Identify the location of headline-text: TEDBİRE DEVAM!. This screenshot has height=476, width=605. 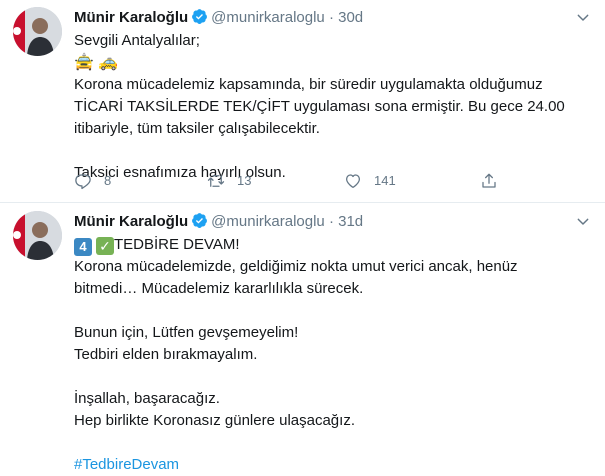
(177, 244).